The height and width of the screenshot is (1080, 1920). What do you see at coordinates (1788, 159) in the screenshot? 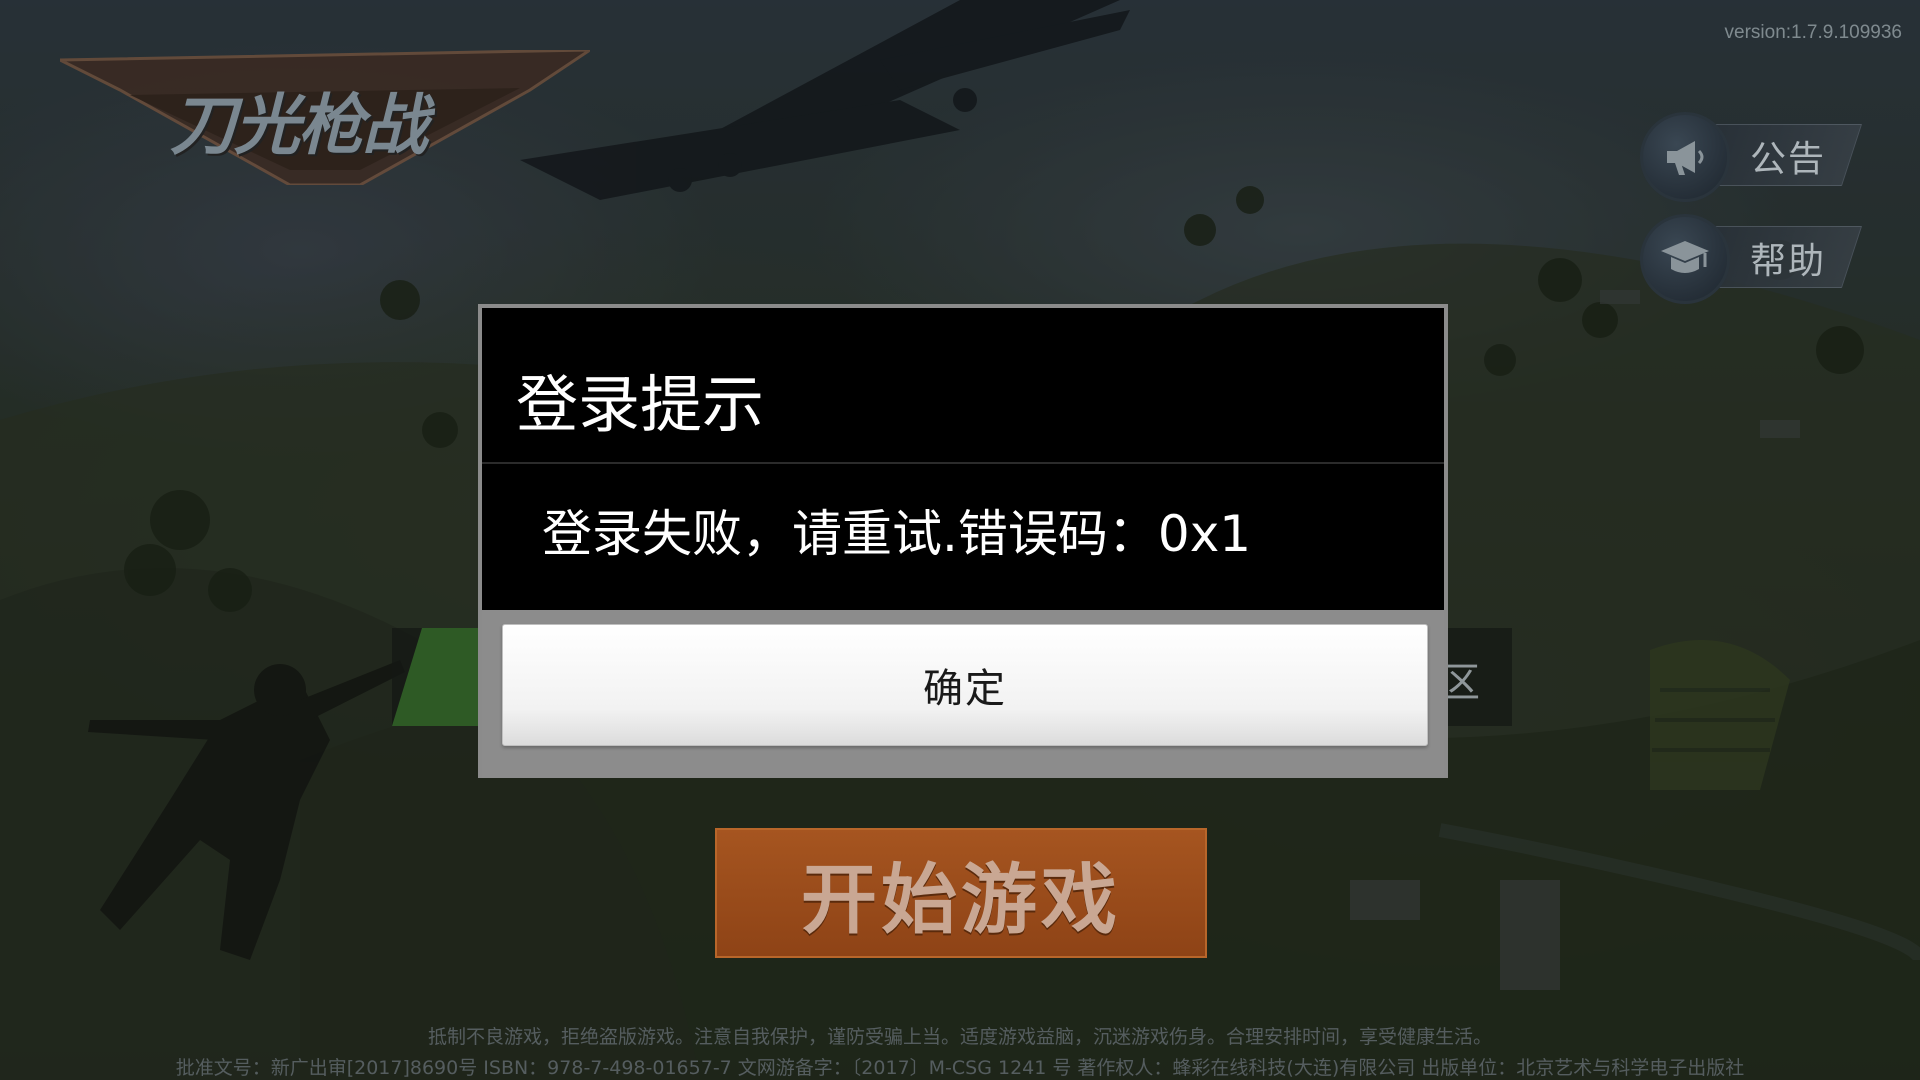
I see `notice-button-label: 公告` at bounding box center [1788, 159].